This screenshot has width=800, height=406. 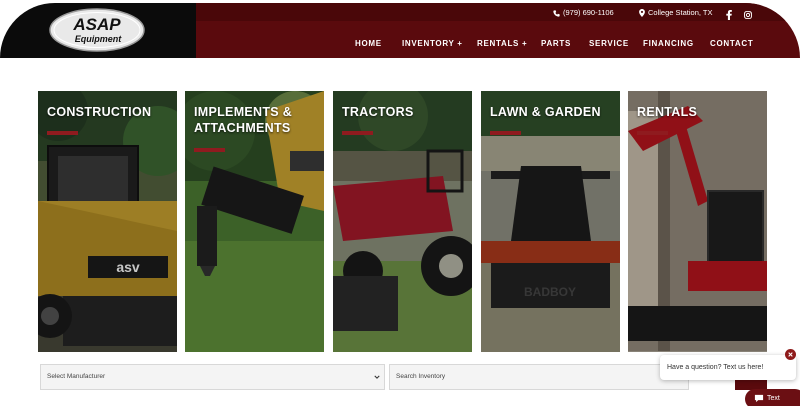 I want to click on category-tile-lawn-garden: BADBOY LAWN & GARDEN, so click(x=550, y=221).